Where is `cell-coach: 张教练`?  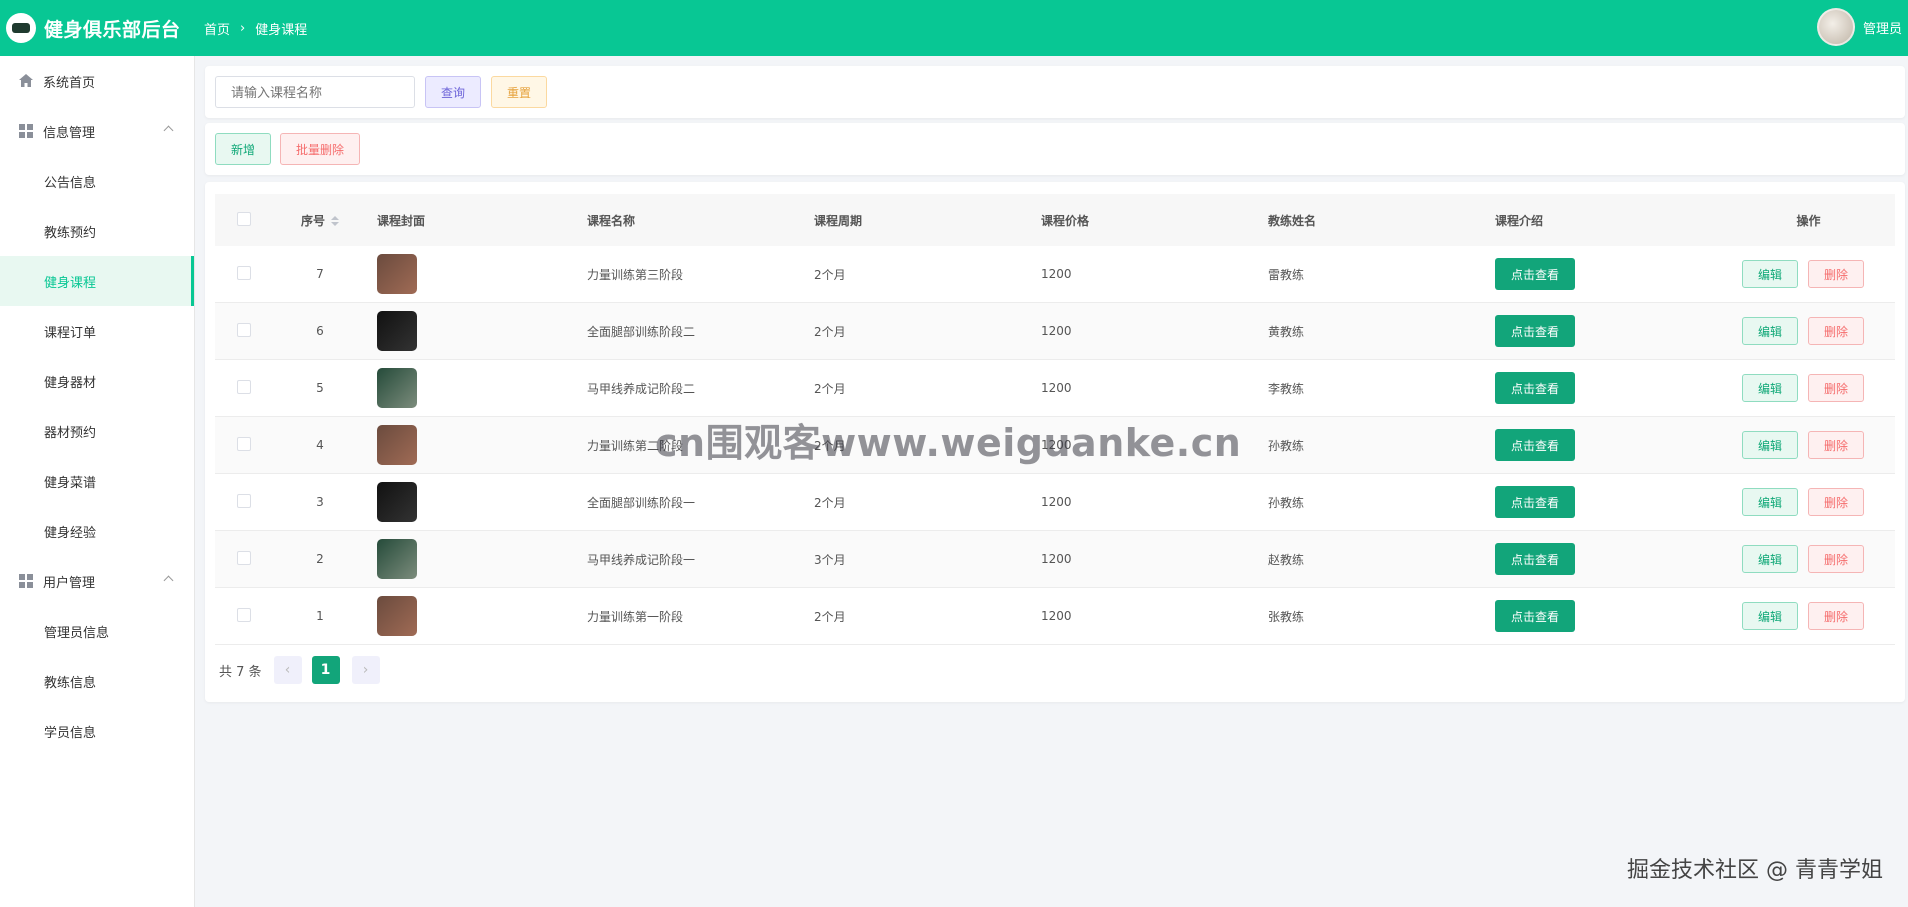 cell-coach: 张教练 is located at coordinates (1286, 616).